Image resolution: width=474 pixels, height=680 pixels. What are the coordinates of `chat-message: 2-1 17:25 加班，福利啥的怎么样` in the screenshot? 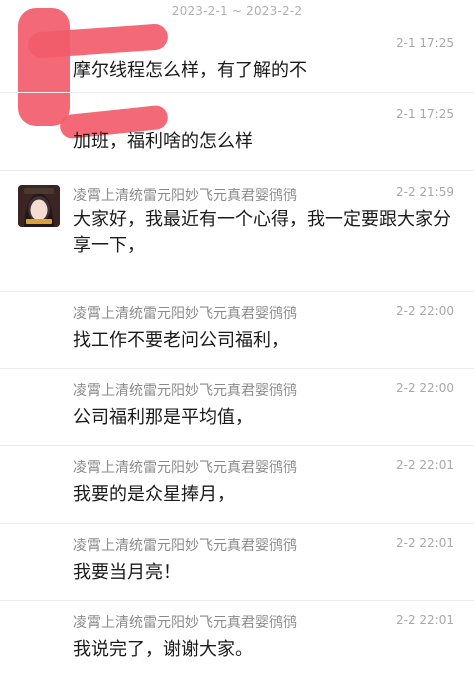 It's located at (237, 132).